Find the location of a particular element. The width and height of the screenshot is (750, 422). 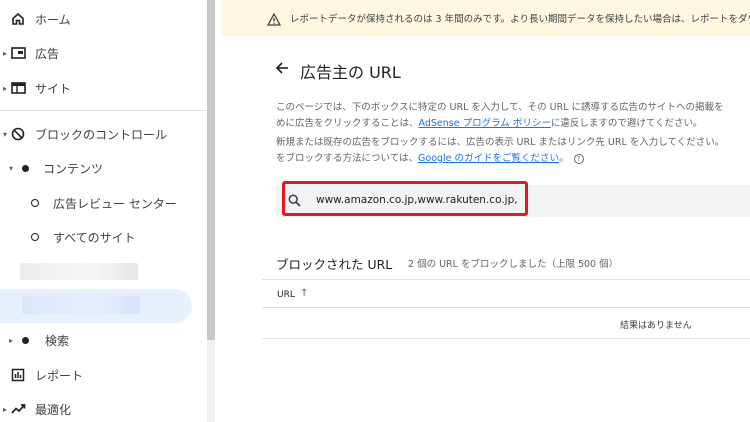

description-line: をブロックする方法については、Google のガイドをご覧ください。? is located at coordinates (430, 157).